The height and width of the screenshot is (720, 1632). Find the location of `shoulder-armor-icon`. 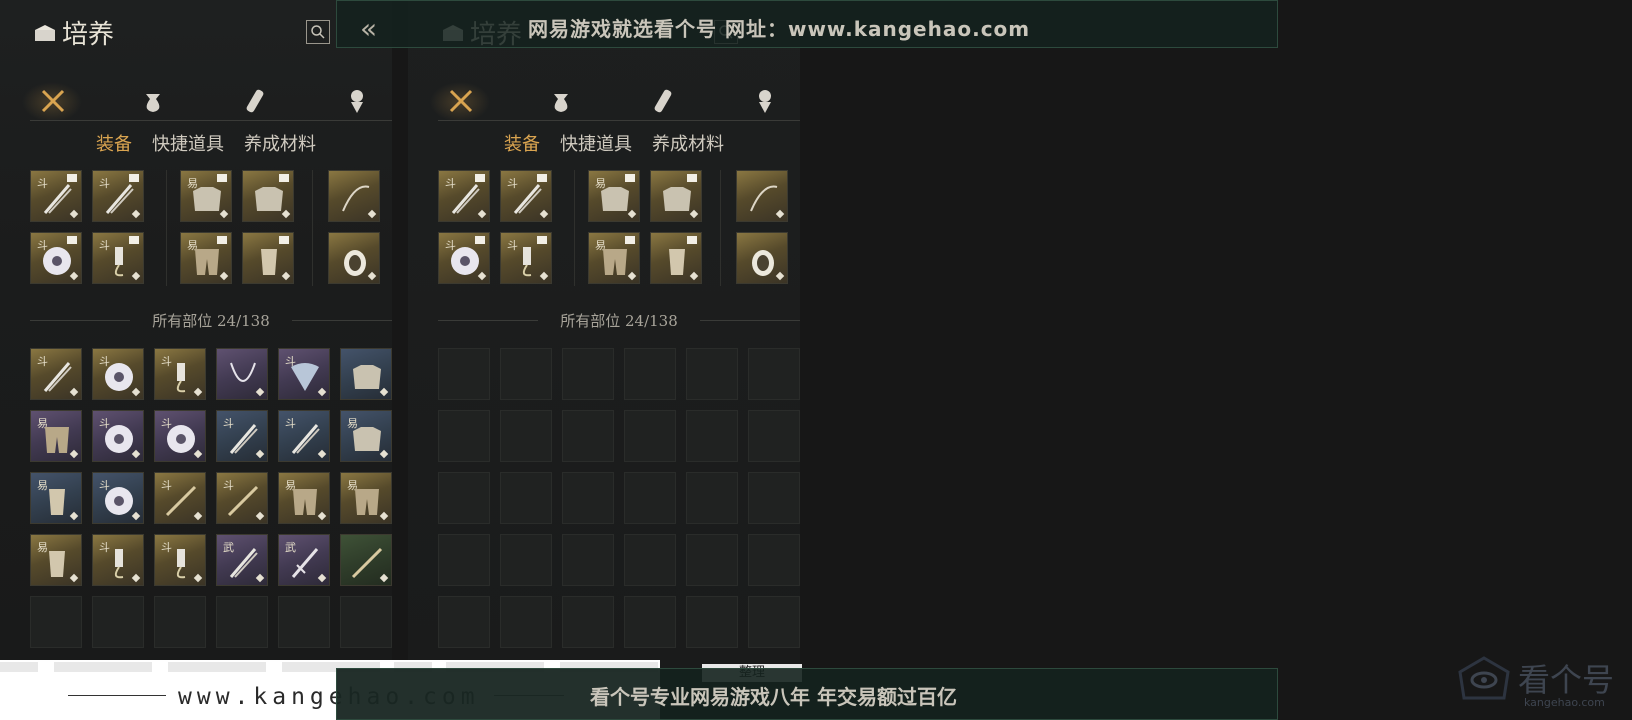

shoulder-armor-icon is located at coordinates (367, 439).